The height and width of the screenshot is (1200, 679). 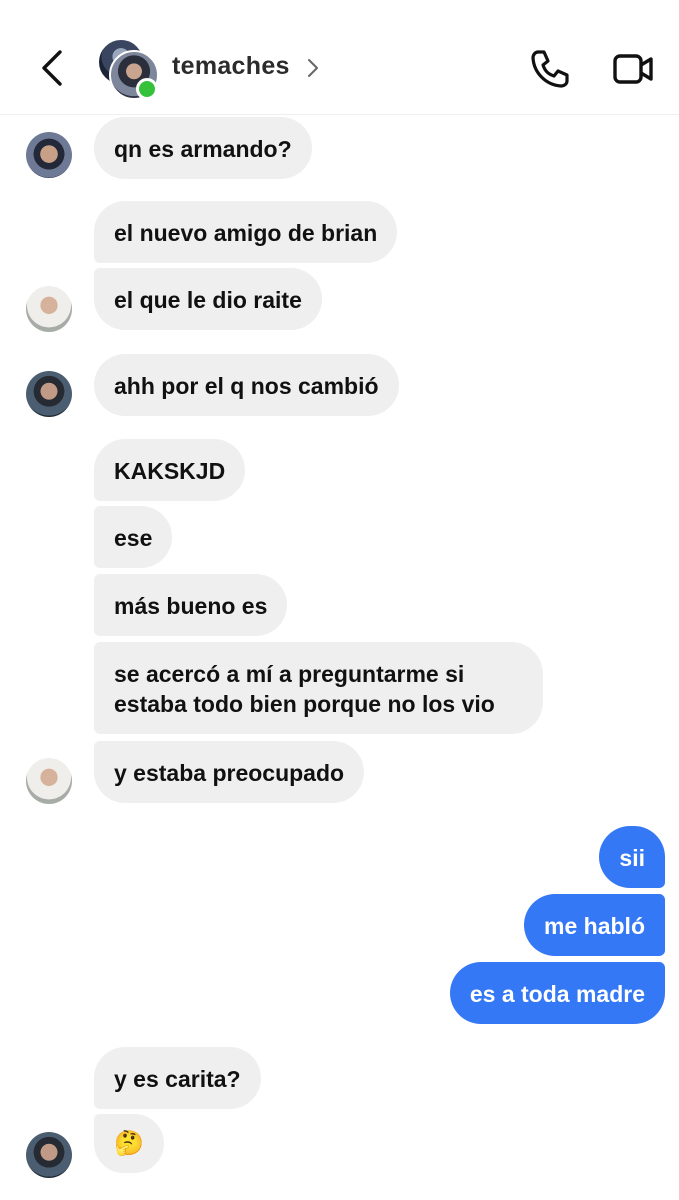 What do you see at coordinates (246, 232) in the screenshot?
I see `incoming-message: el nuevo amigo de brian` at bounding box center [246, 232].